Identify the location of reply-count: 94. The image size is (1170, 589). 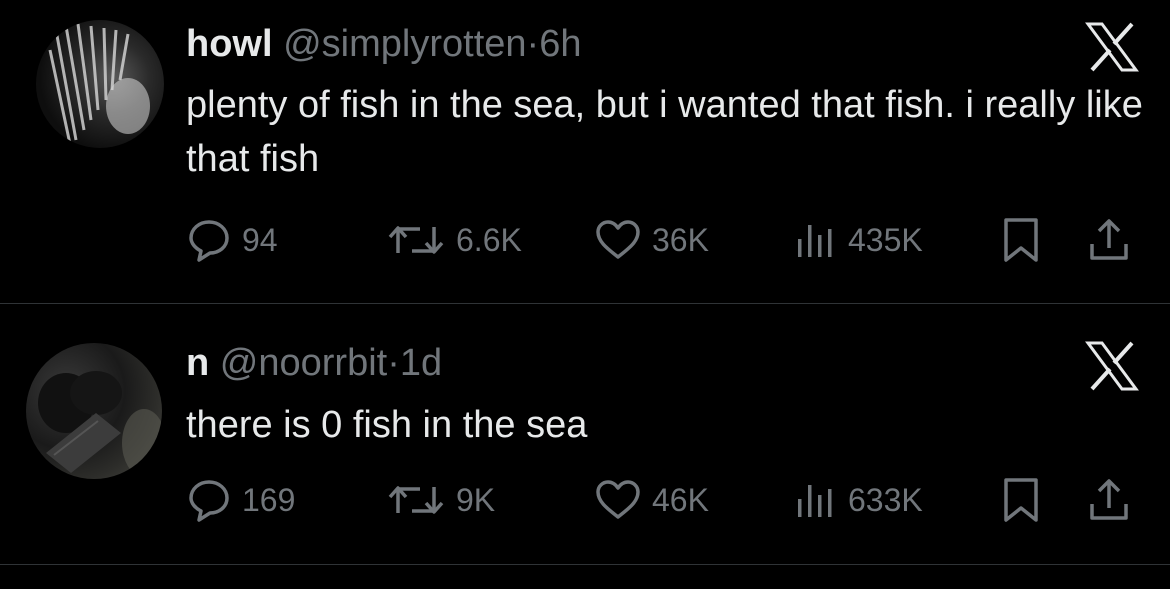
(260, 239).